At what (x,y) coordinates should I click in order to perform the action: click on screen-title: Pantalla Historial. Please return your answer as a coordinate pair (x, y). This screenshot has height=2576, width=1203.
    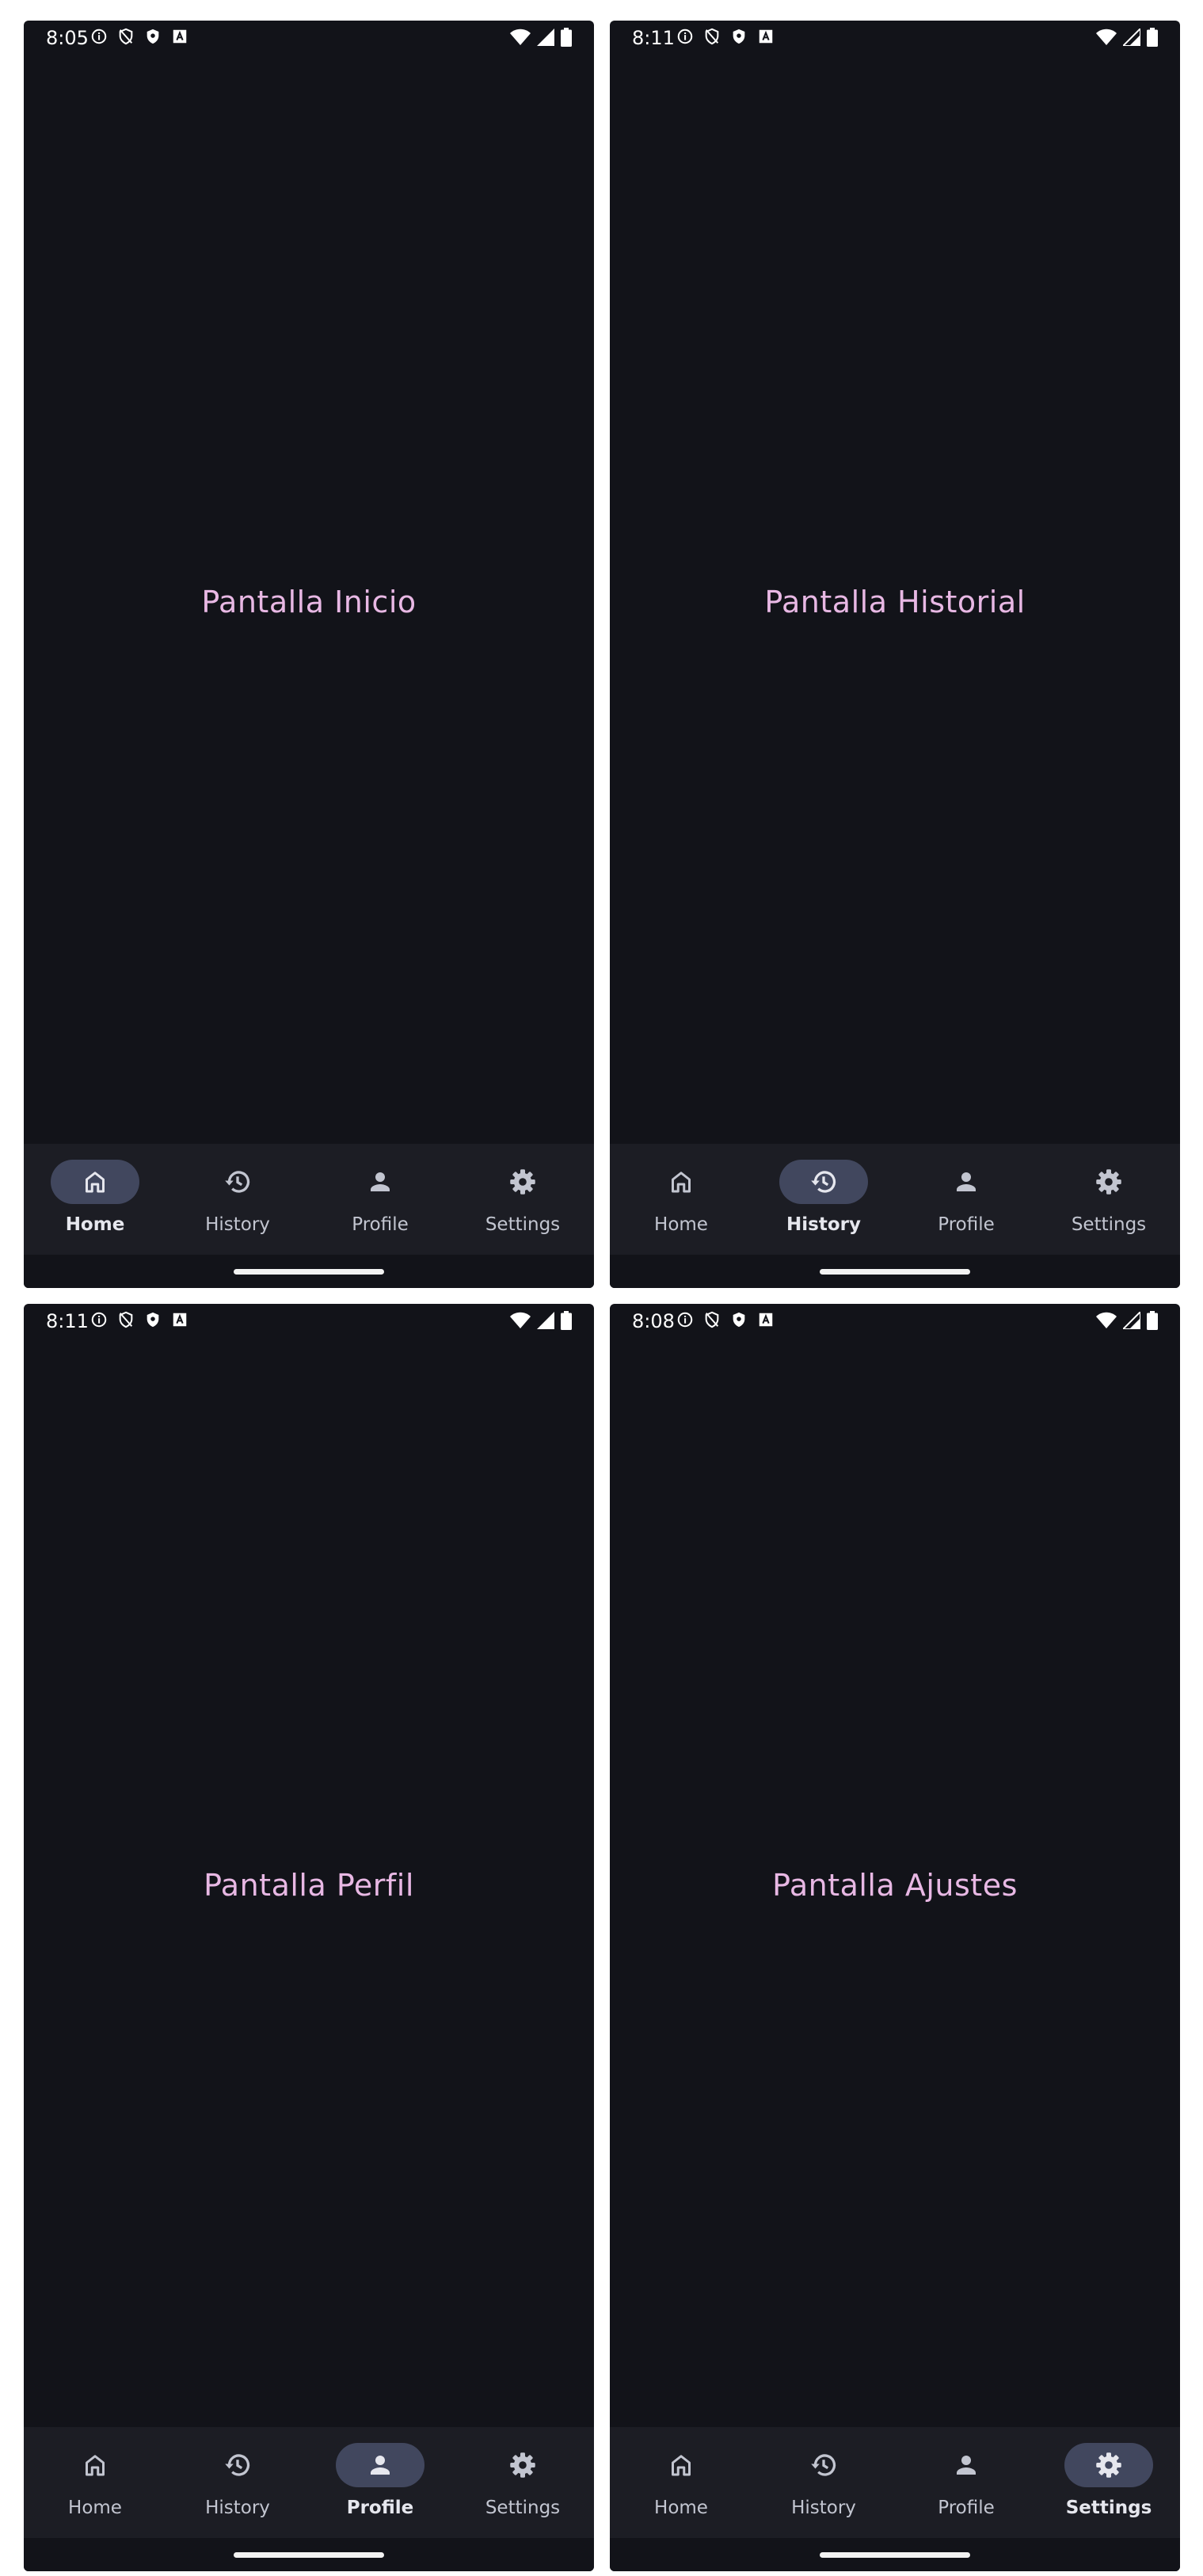
    Looking at the image, I should click on (895, 602).